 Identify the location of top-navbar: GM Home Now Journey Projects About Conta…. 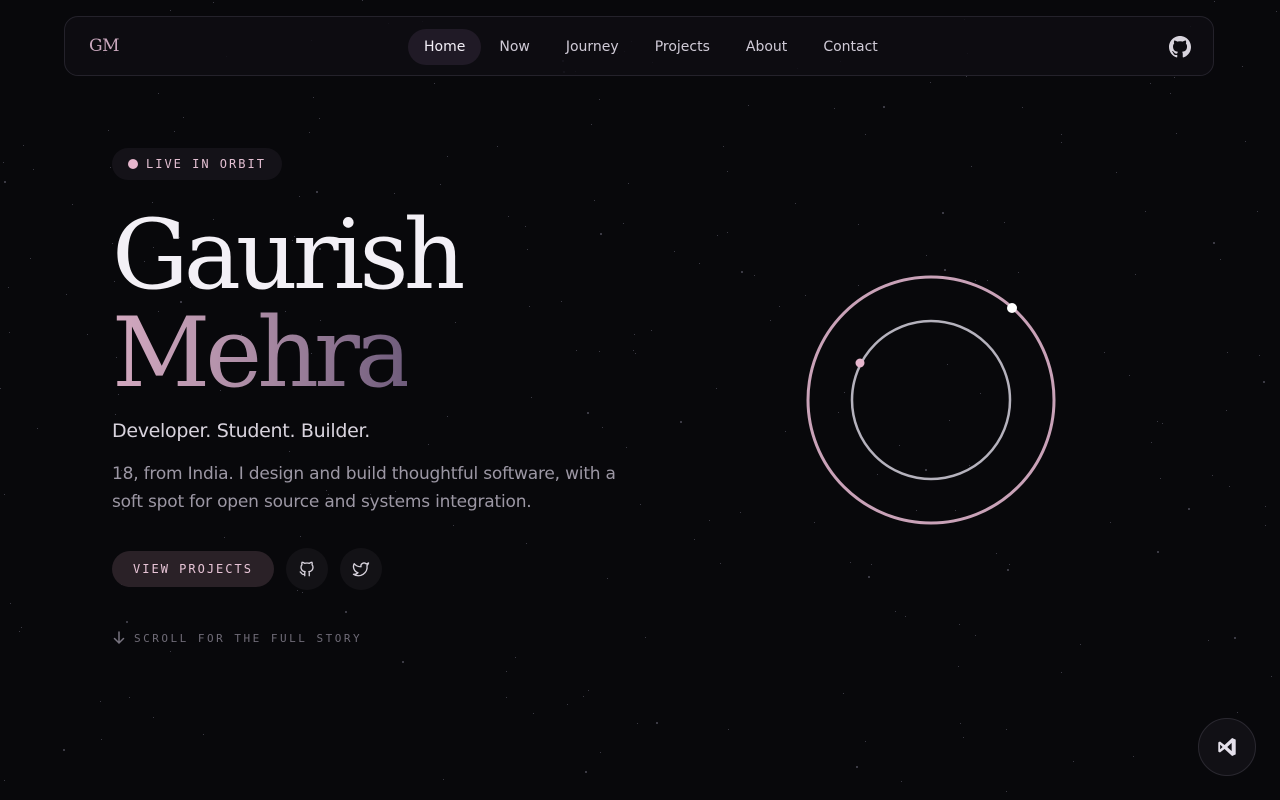
(639, 46).